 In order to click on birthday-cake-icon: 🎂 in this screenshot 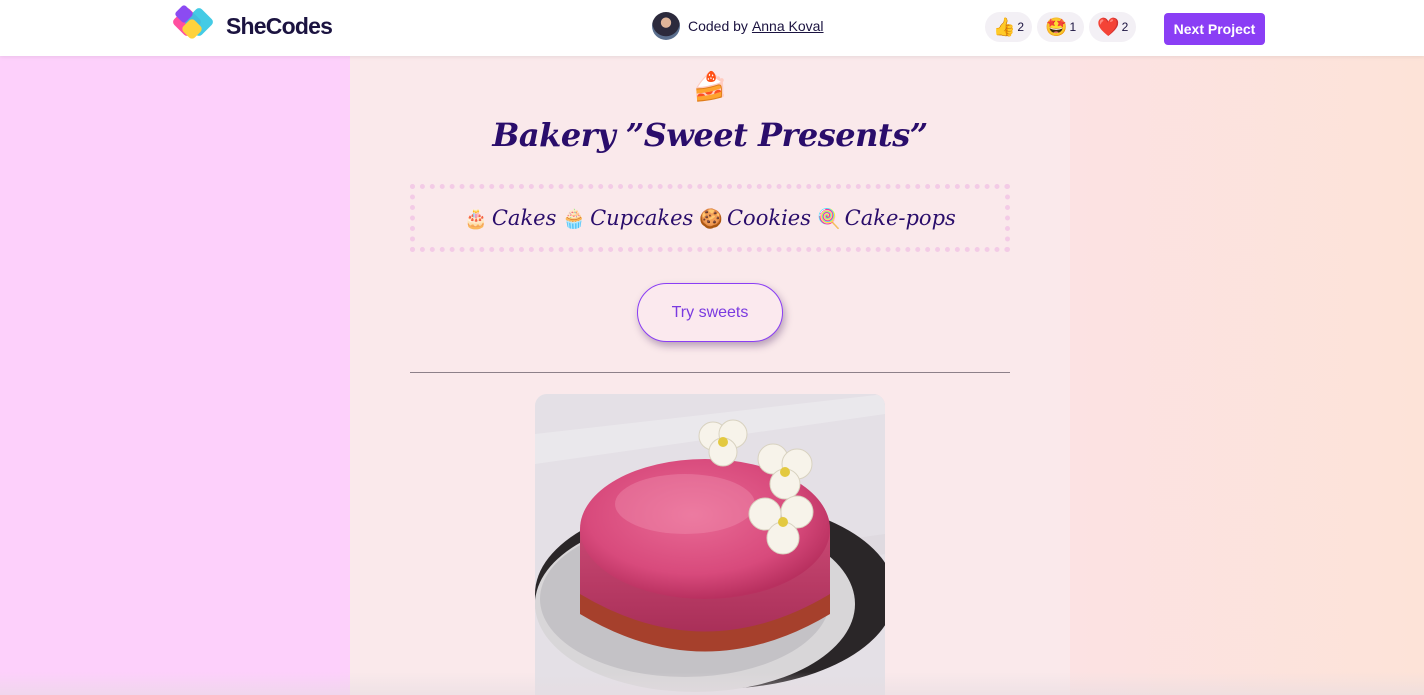, I will do `click(476, 218)`.